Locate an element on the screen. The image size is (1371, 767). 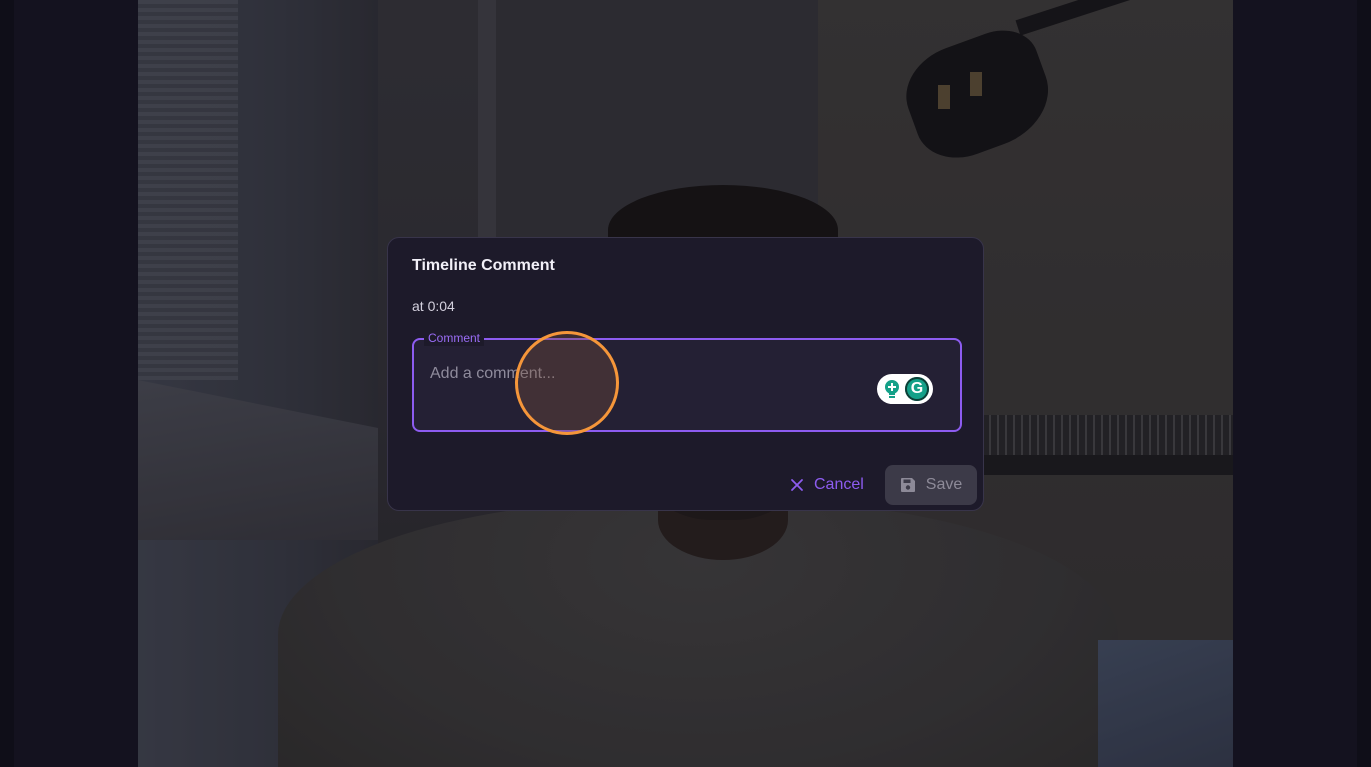
comment-input is located at coordinates (640, 374).